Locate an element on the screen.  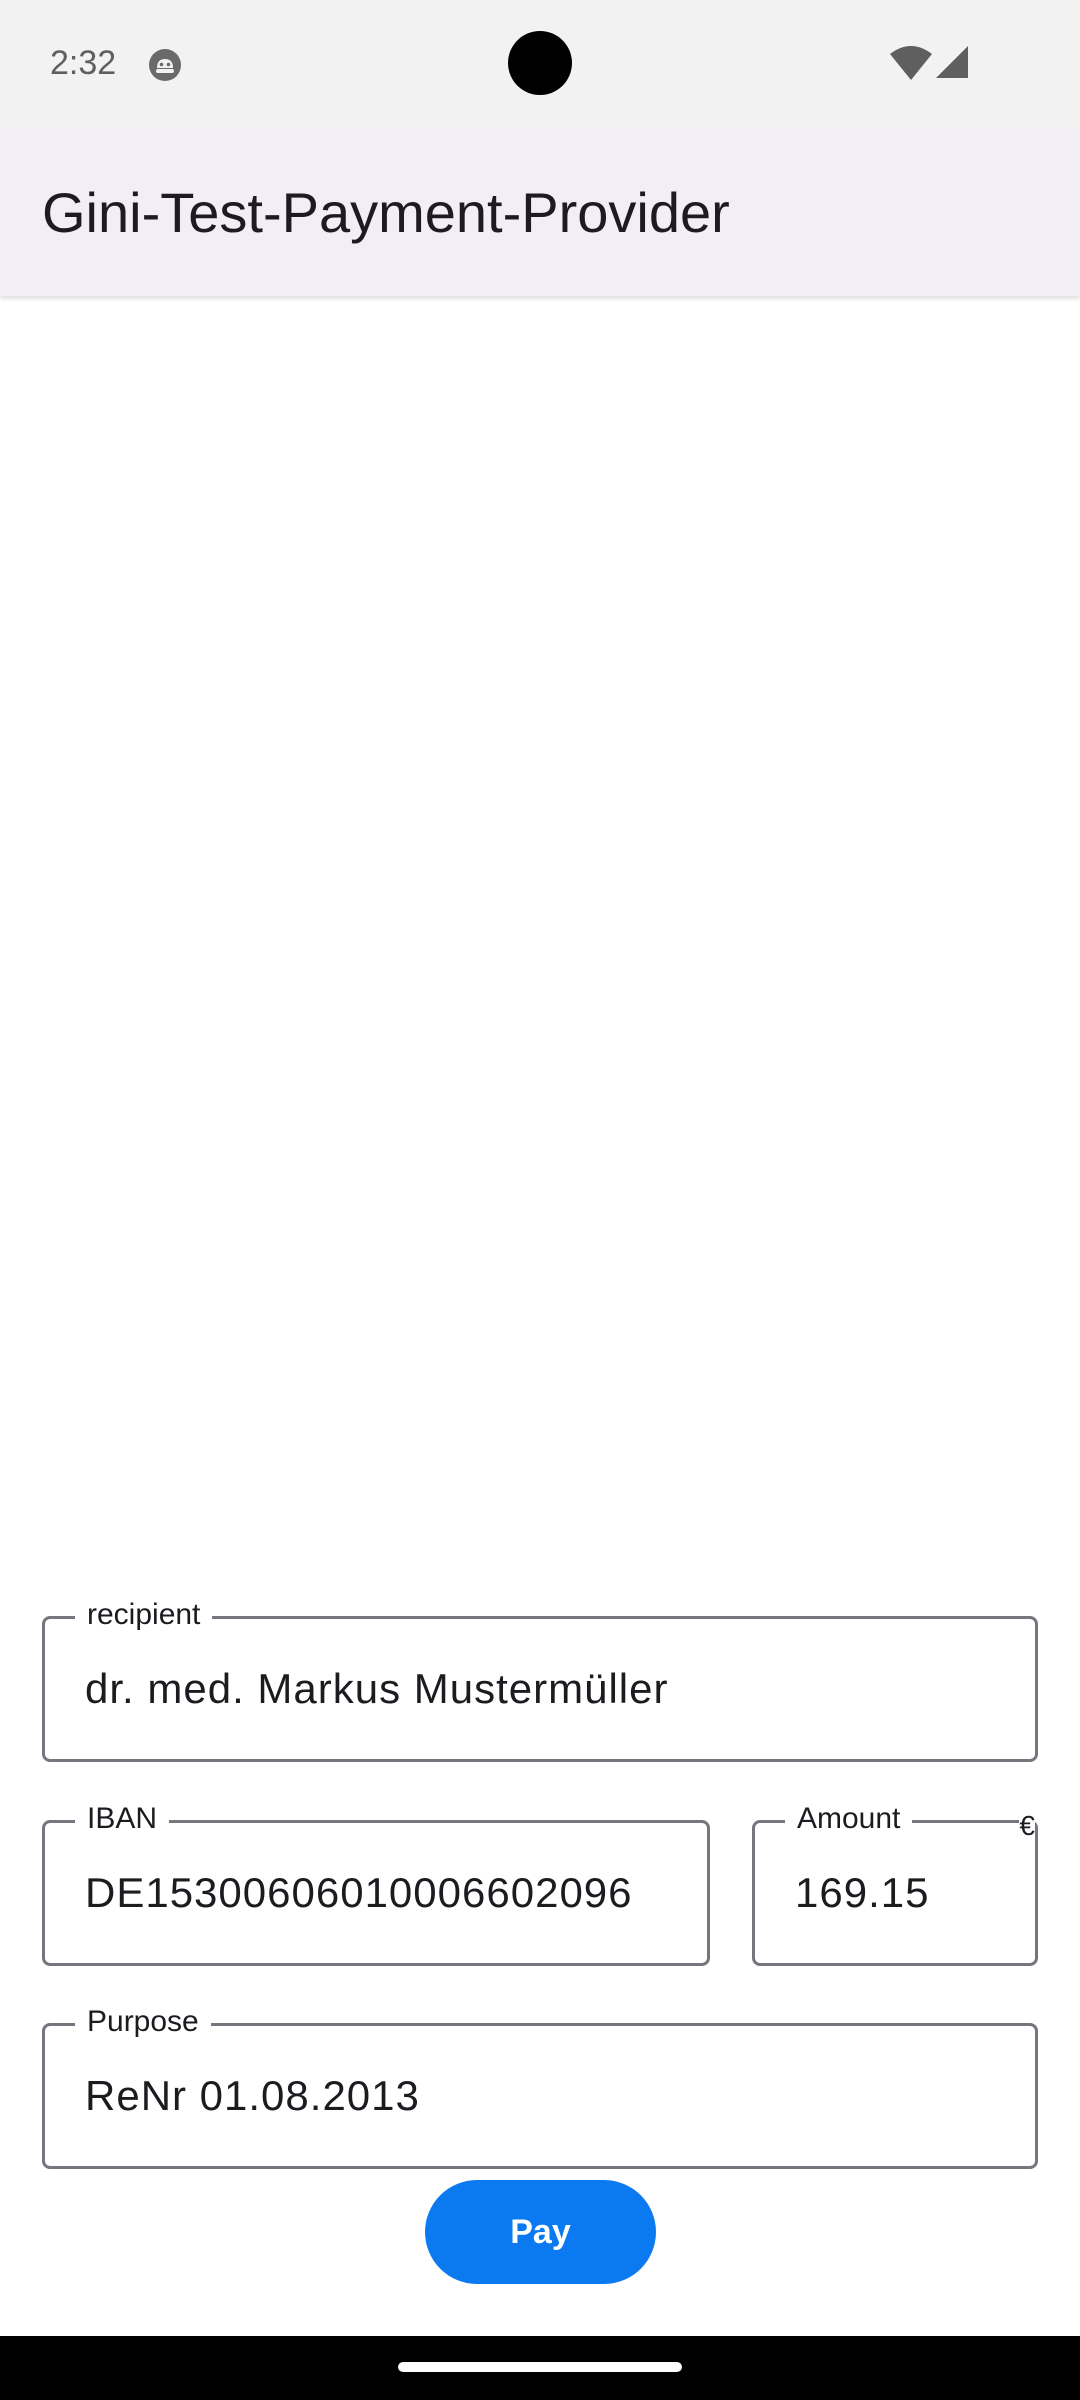
wifi-icon is located at coordinates (911, 63).